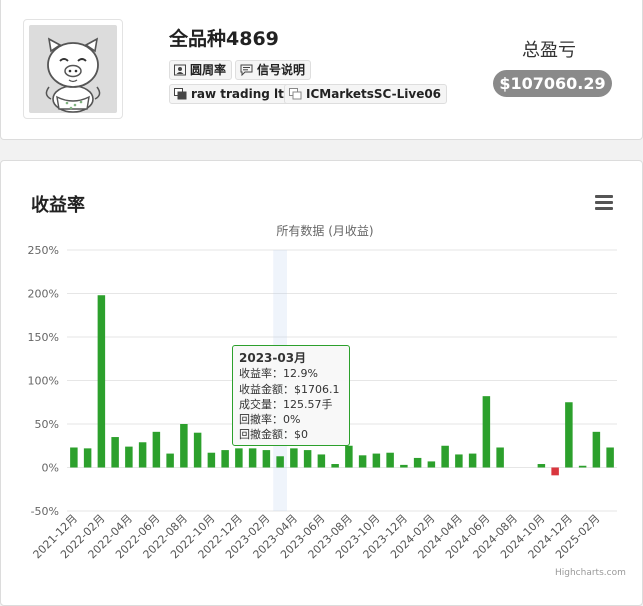 Image resolution: width=643 pixels, height=606 pixels. Describe the element at coordinates (281, 70) in the screenshot. I see `tag-signal-info-label: 信号说明` at that location.